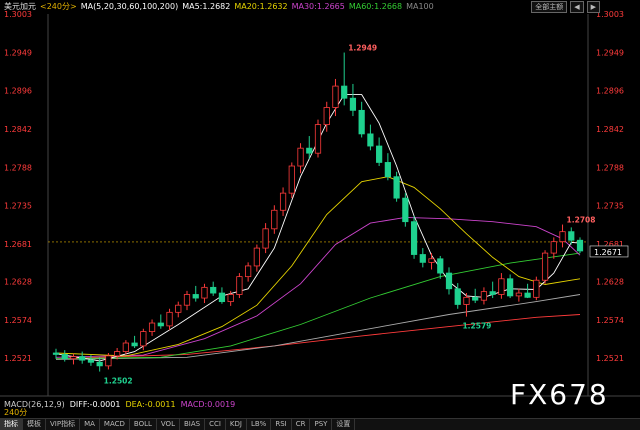  What do you see at coordinates (18, 53) in the screenshot?
I see `y-tick-label-left: 1.2949` at bounding box center [18, 53].